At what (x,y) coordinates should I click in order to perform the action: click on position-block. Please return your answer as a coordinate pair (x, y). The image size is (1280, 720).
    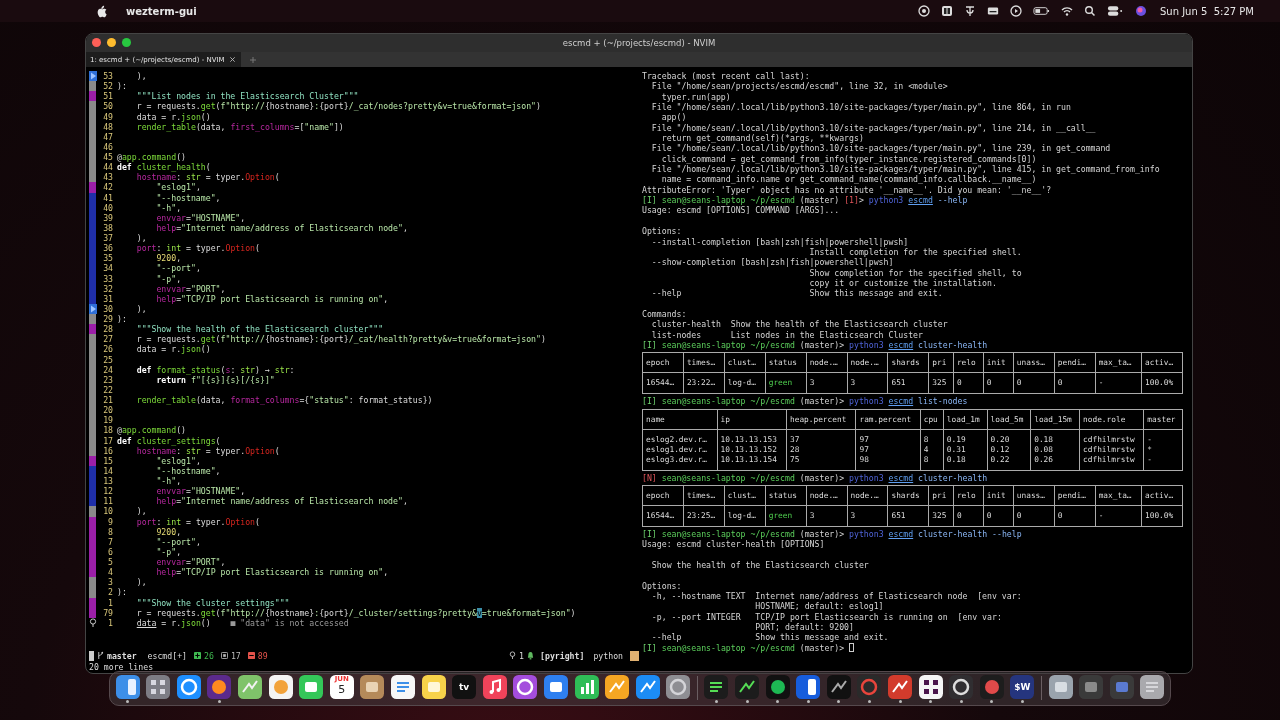
    Looking at the image, I should click on (634, 655).